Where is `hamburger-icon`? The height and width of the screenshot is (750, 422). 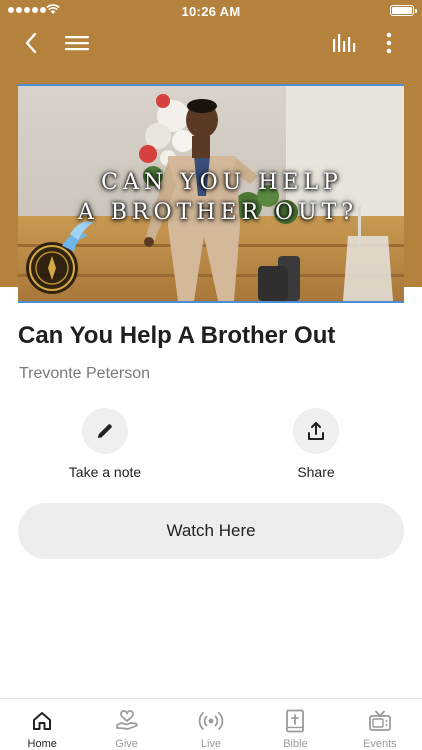 hamburger-icon is located at coordinates (77, 43).